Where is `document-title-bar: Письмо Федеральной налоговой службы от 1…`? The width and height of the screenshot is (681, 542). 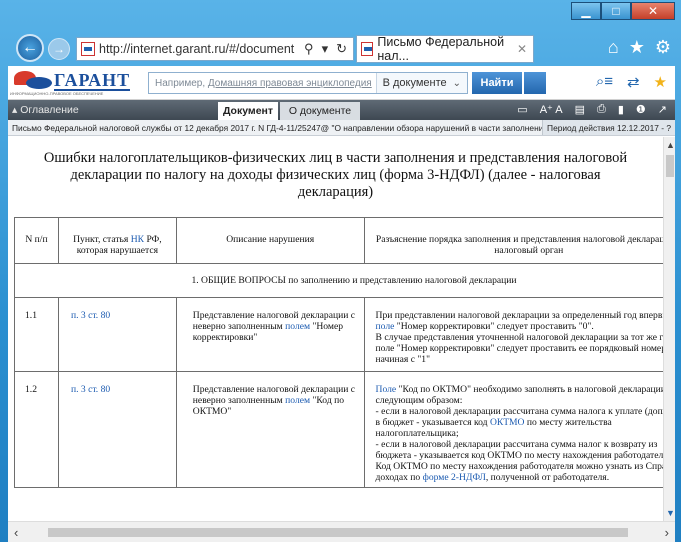 document-title-bar: Письмо Федеральной налоговой службы от 1… is located at coordinates (341, 128).